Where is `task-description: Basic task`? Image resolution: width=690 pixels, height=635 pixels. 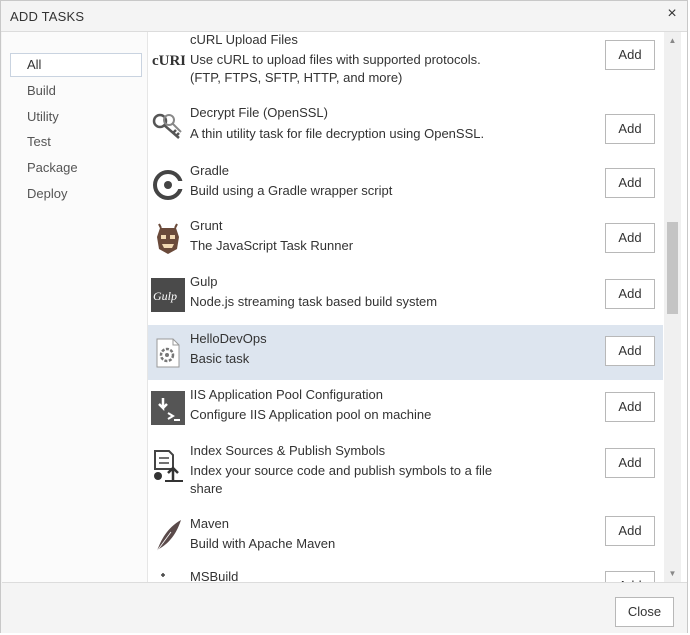
task-description: Basic task is located at coordinates (220, 358).